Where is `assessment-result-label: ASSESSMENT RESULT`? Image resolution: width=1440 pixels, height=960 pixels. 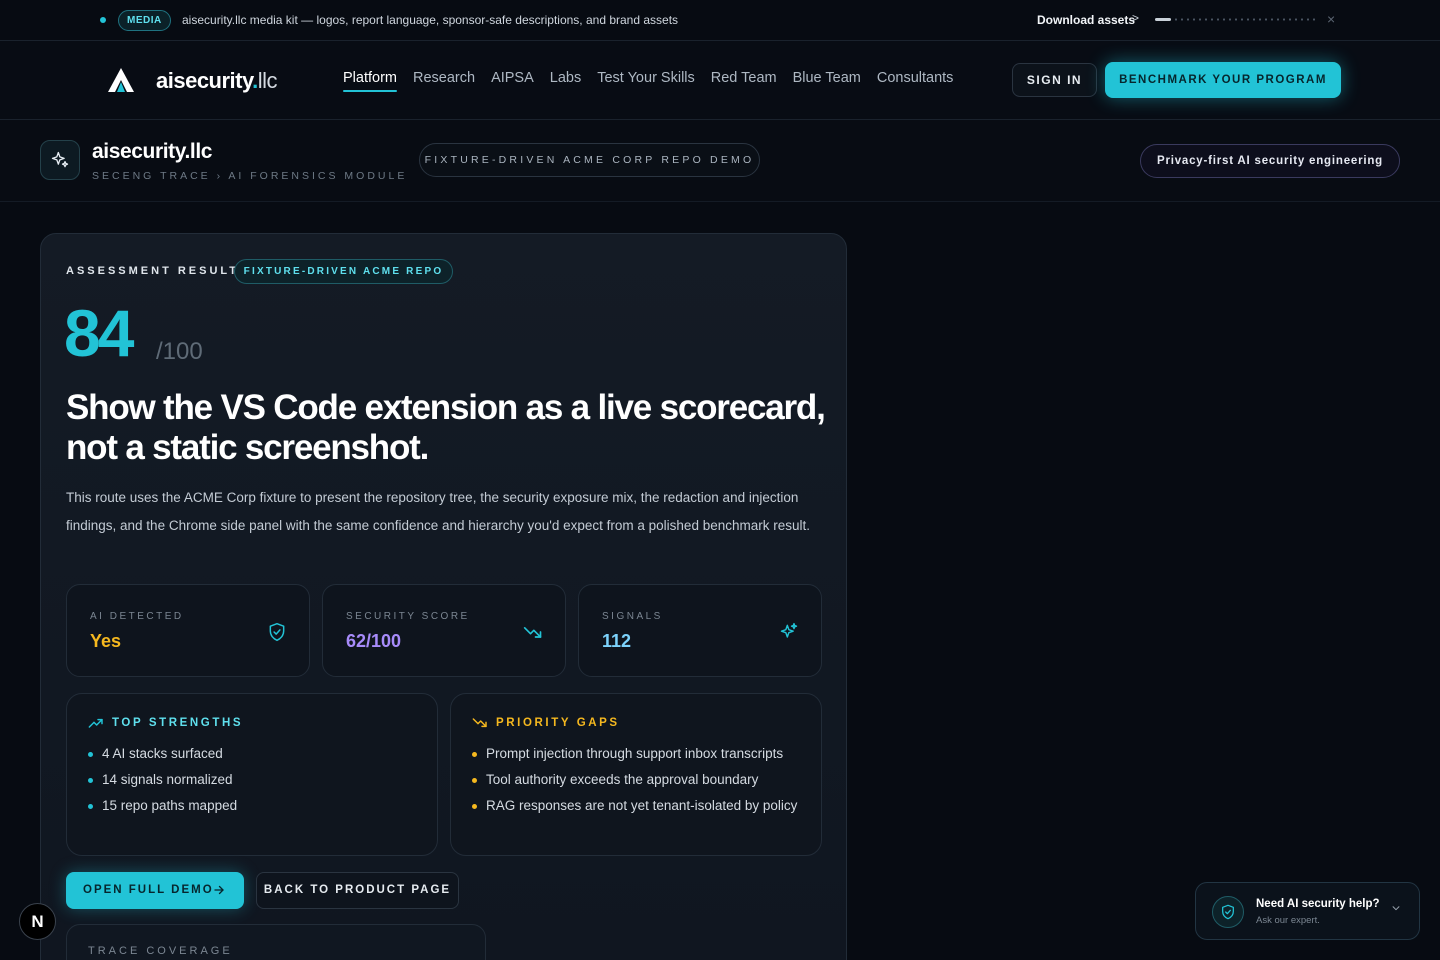 assessment-result-label: ASSESSMENT RESULT is located at coordinates (153, 271).